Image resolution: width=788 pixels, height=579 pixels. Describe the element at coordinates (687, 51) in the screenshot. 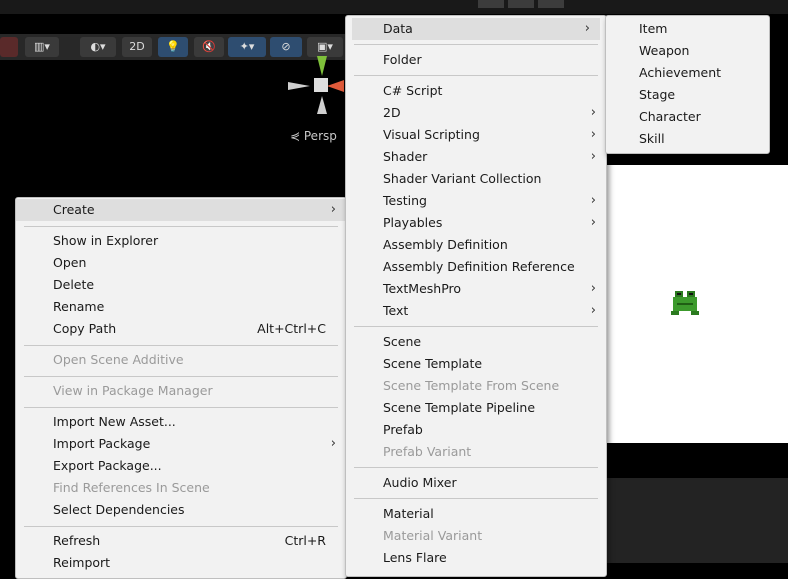

I see `menu-item-weapon: Weapon` at that location.